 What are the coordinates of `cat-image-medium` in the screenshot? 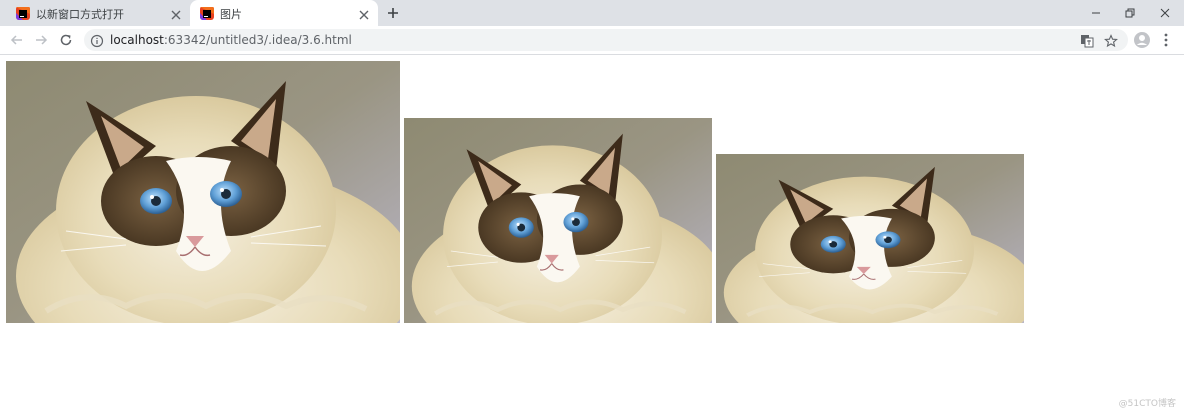 It's located at (558, 220).